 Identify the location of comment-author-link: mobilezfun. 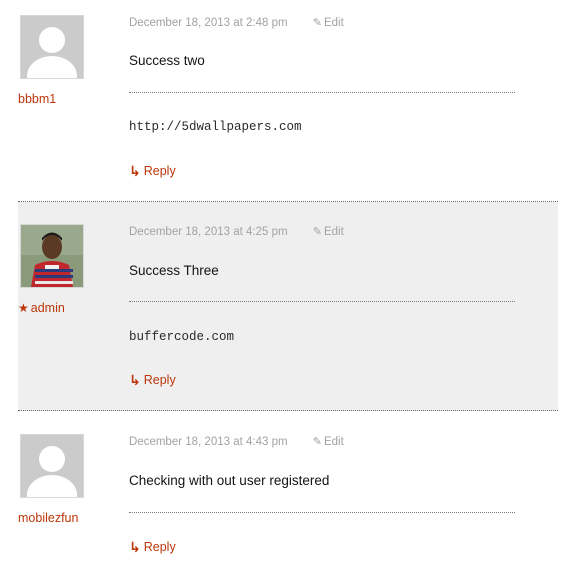
(48, 518).